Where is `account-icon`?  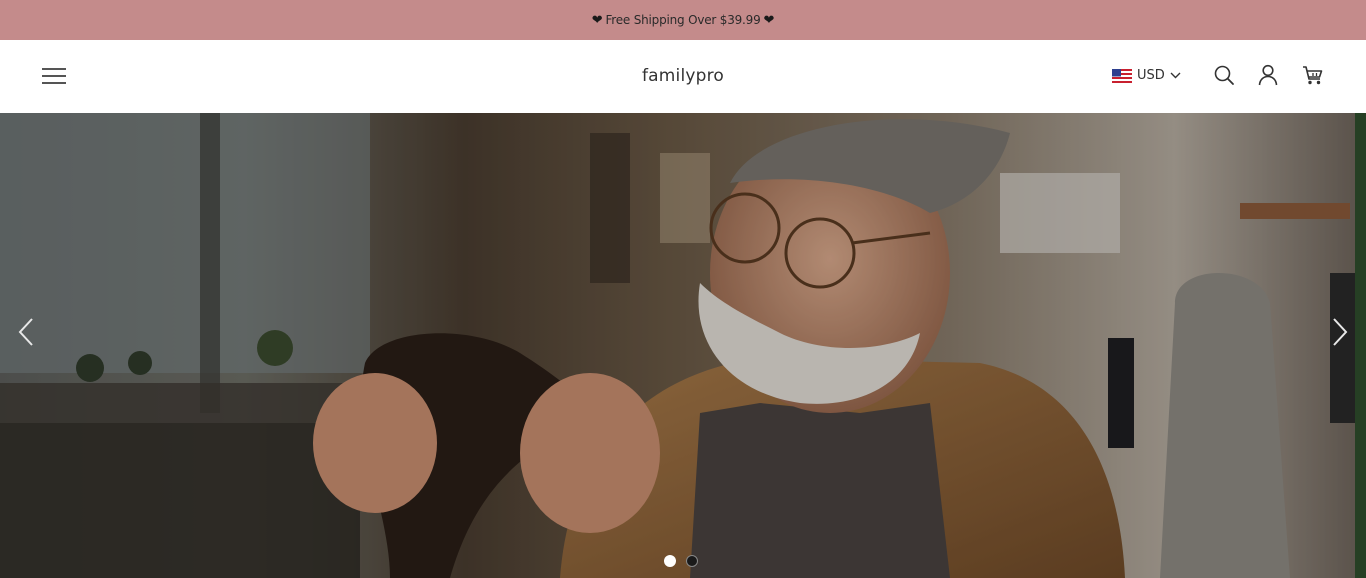
account-icon is located at coordinates (1268, 75).